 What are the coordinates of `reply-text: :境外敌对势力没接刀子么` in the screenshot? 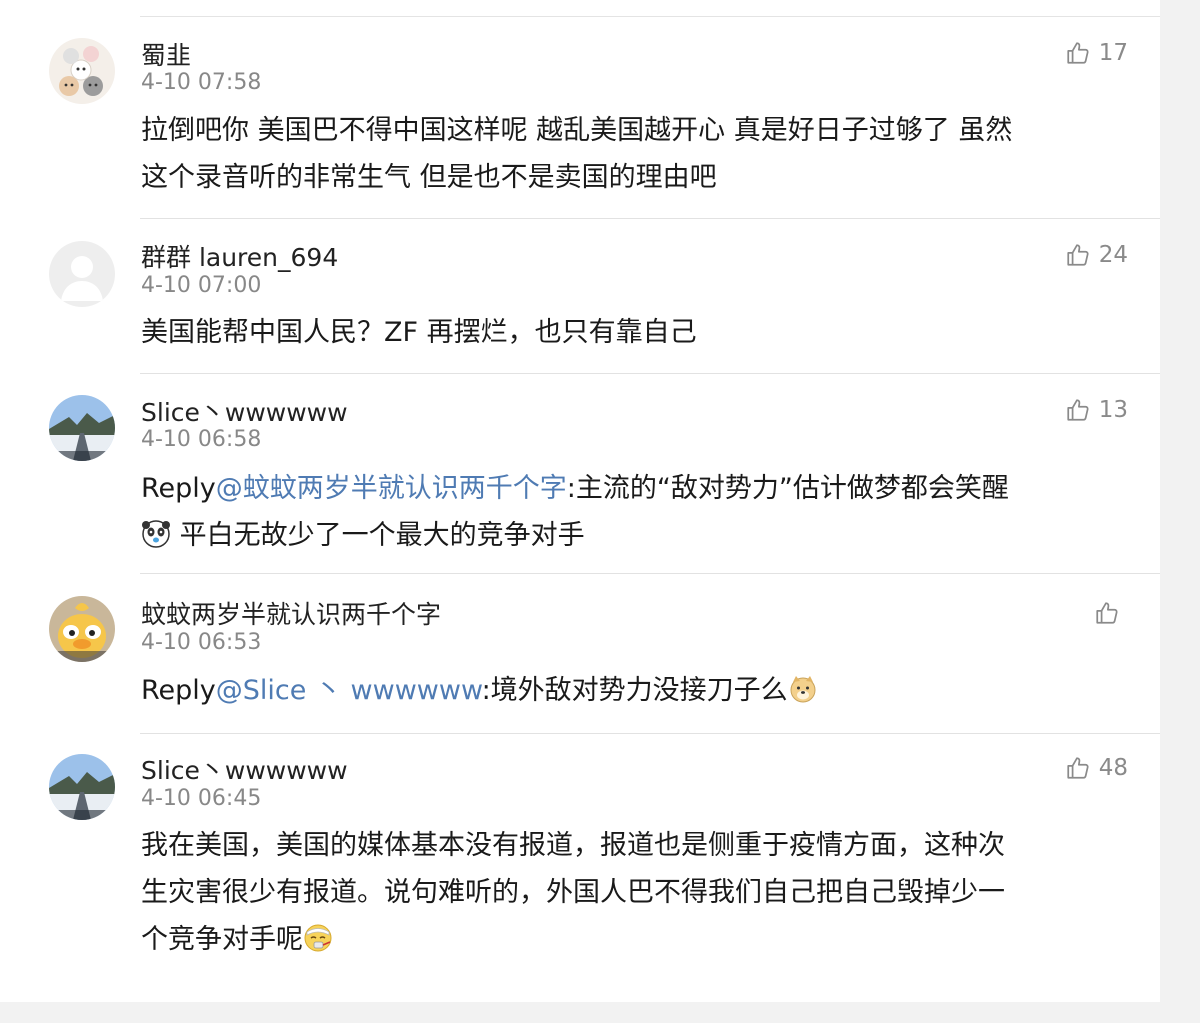 It's located at (634, 690).